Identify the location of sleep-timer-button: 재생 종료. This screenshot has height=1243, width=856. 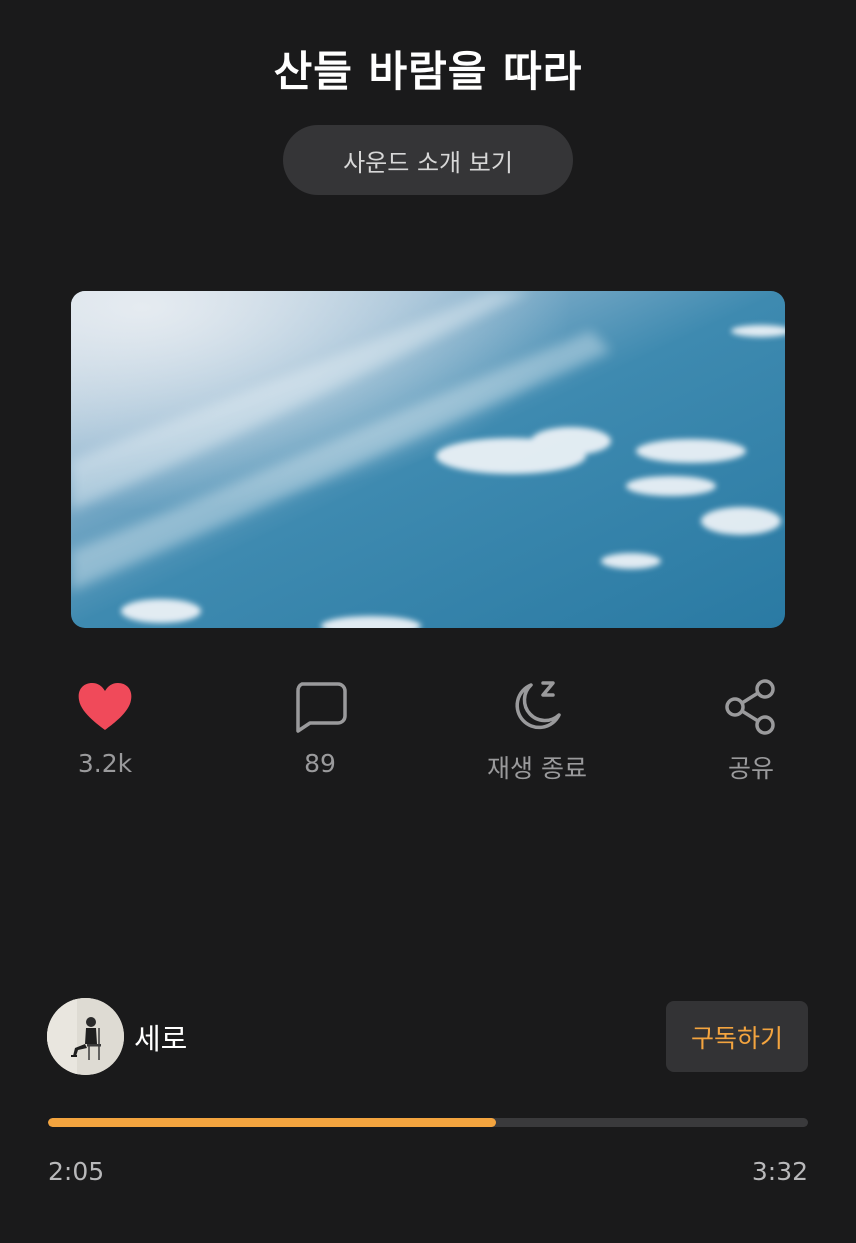
(537, 730).